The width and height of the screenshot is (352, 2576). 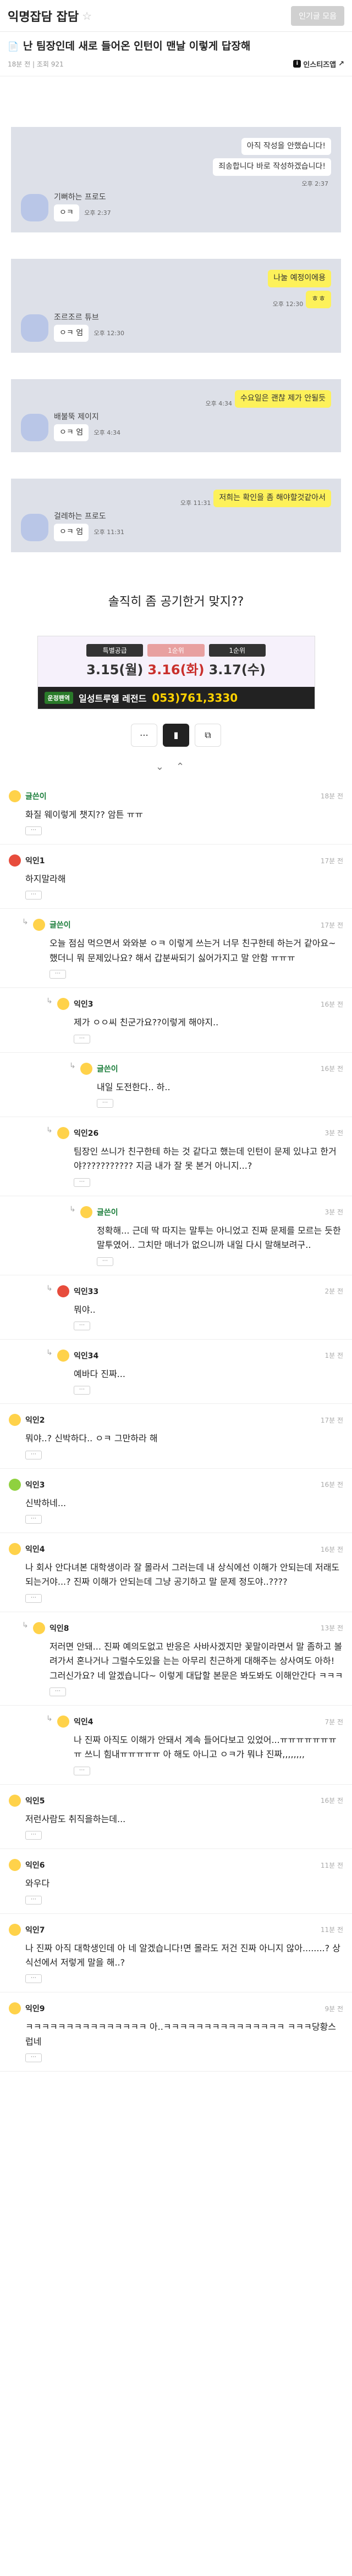 What do you see at coordinates (35, 2008) in the screenshot?
I see `comment-author: 익인9` at bounding box center [35, 2008].